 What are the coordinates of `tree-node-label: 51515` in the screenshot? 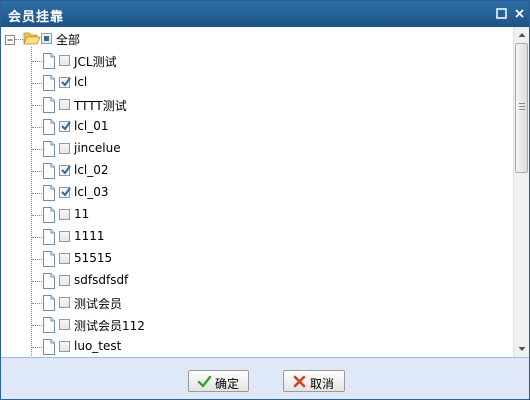 It's located at (93, 258).